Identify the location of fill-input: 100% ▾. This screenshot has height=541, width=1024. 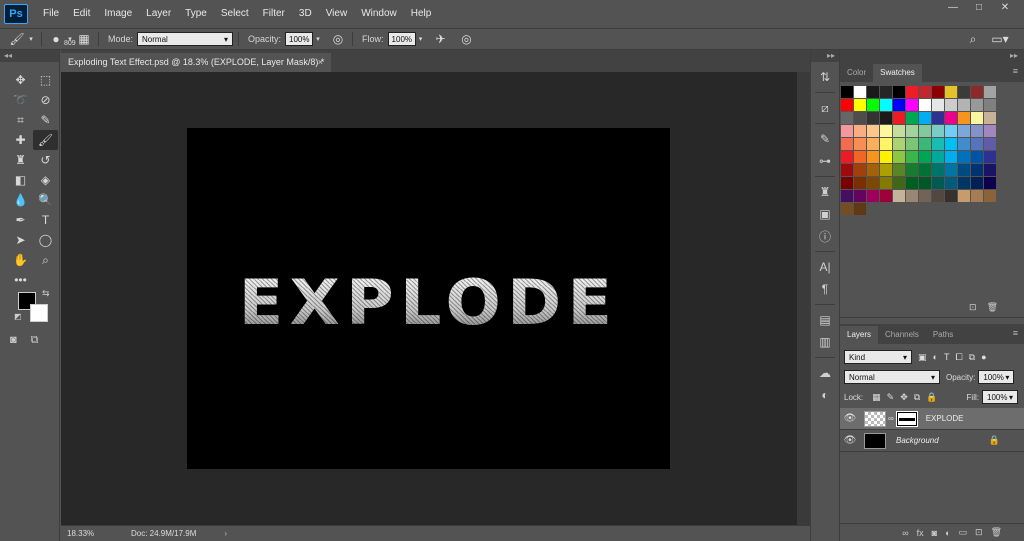
(1000, 397).